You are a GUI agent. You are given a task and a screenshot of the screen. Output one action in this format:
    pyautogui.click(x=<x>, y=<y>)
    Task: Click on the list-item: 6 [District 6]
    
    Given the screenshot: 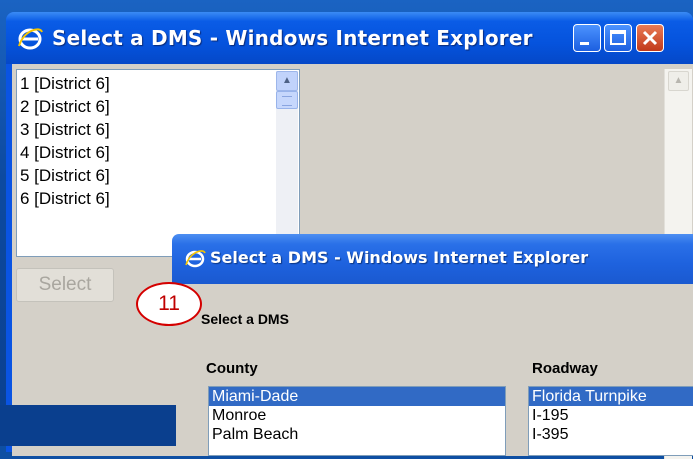 What is the action you would take?
    pyautogui.click(x=143, y=198)
    